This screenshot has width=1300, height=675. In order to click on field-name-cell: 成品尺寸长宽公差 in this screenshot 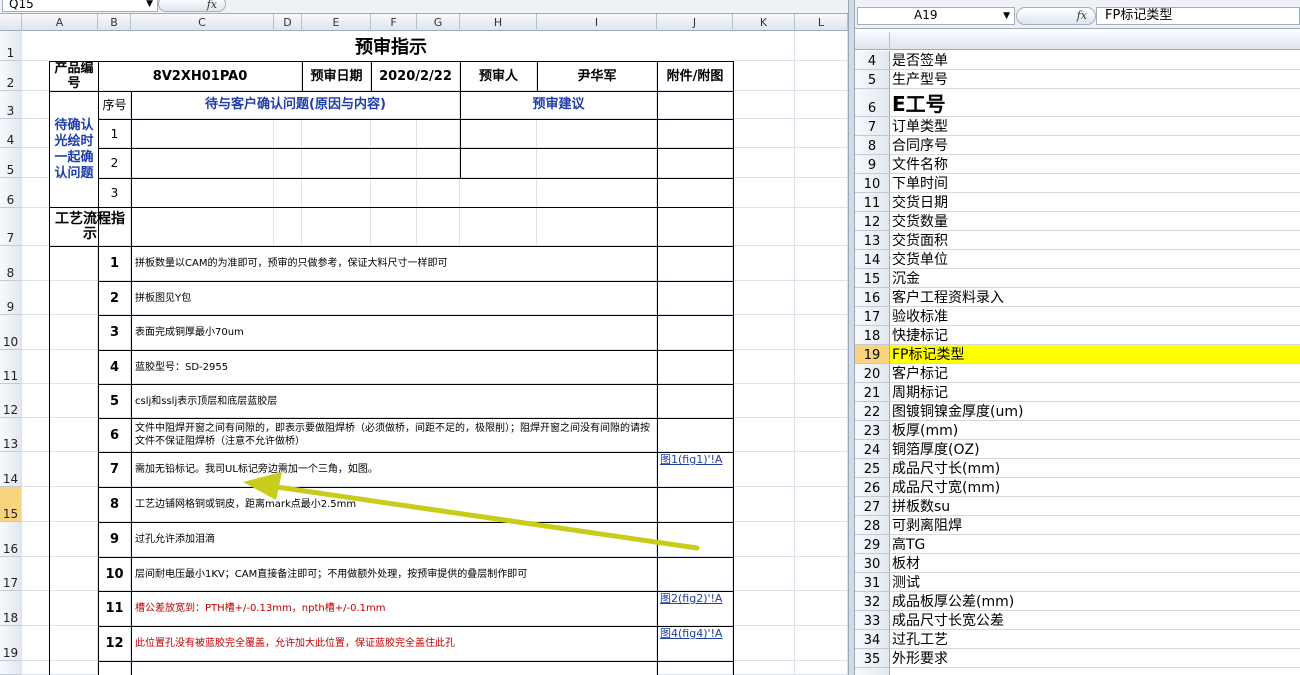, I will do `click(1095, 620)`.